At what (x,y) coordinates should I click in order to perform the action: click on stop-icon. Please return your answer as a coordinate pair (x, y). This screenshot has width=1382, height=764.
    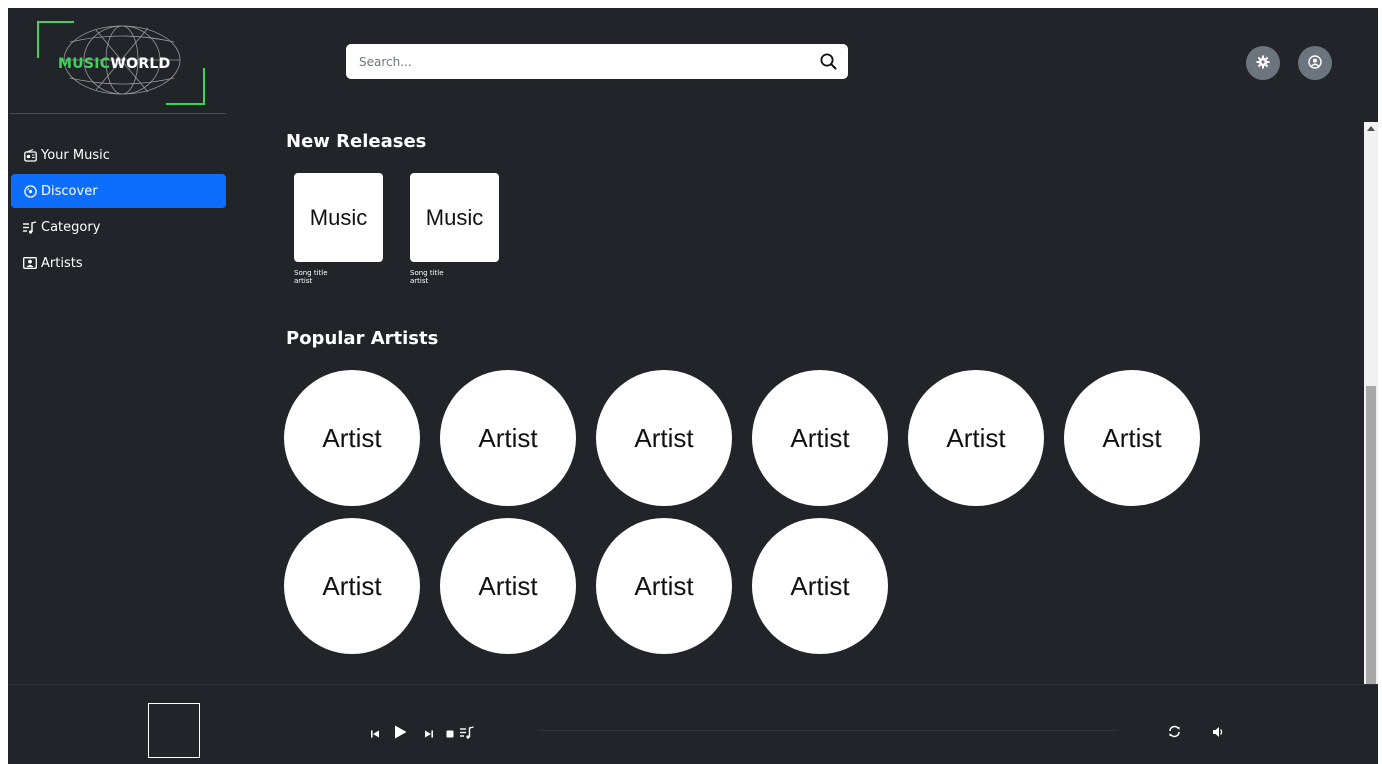
    Looking at the image, I should click on (450, 733).